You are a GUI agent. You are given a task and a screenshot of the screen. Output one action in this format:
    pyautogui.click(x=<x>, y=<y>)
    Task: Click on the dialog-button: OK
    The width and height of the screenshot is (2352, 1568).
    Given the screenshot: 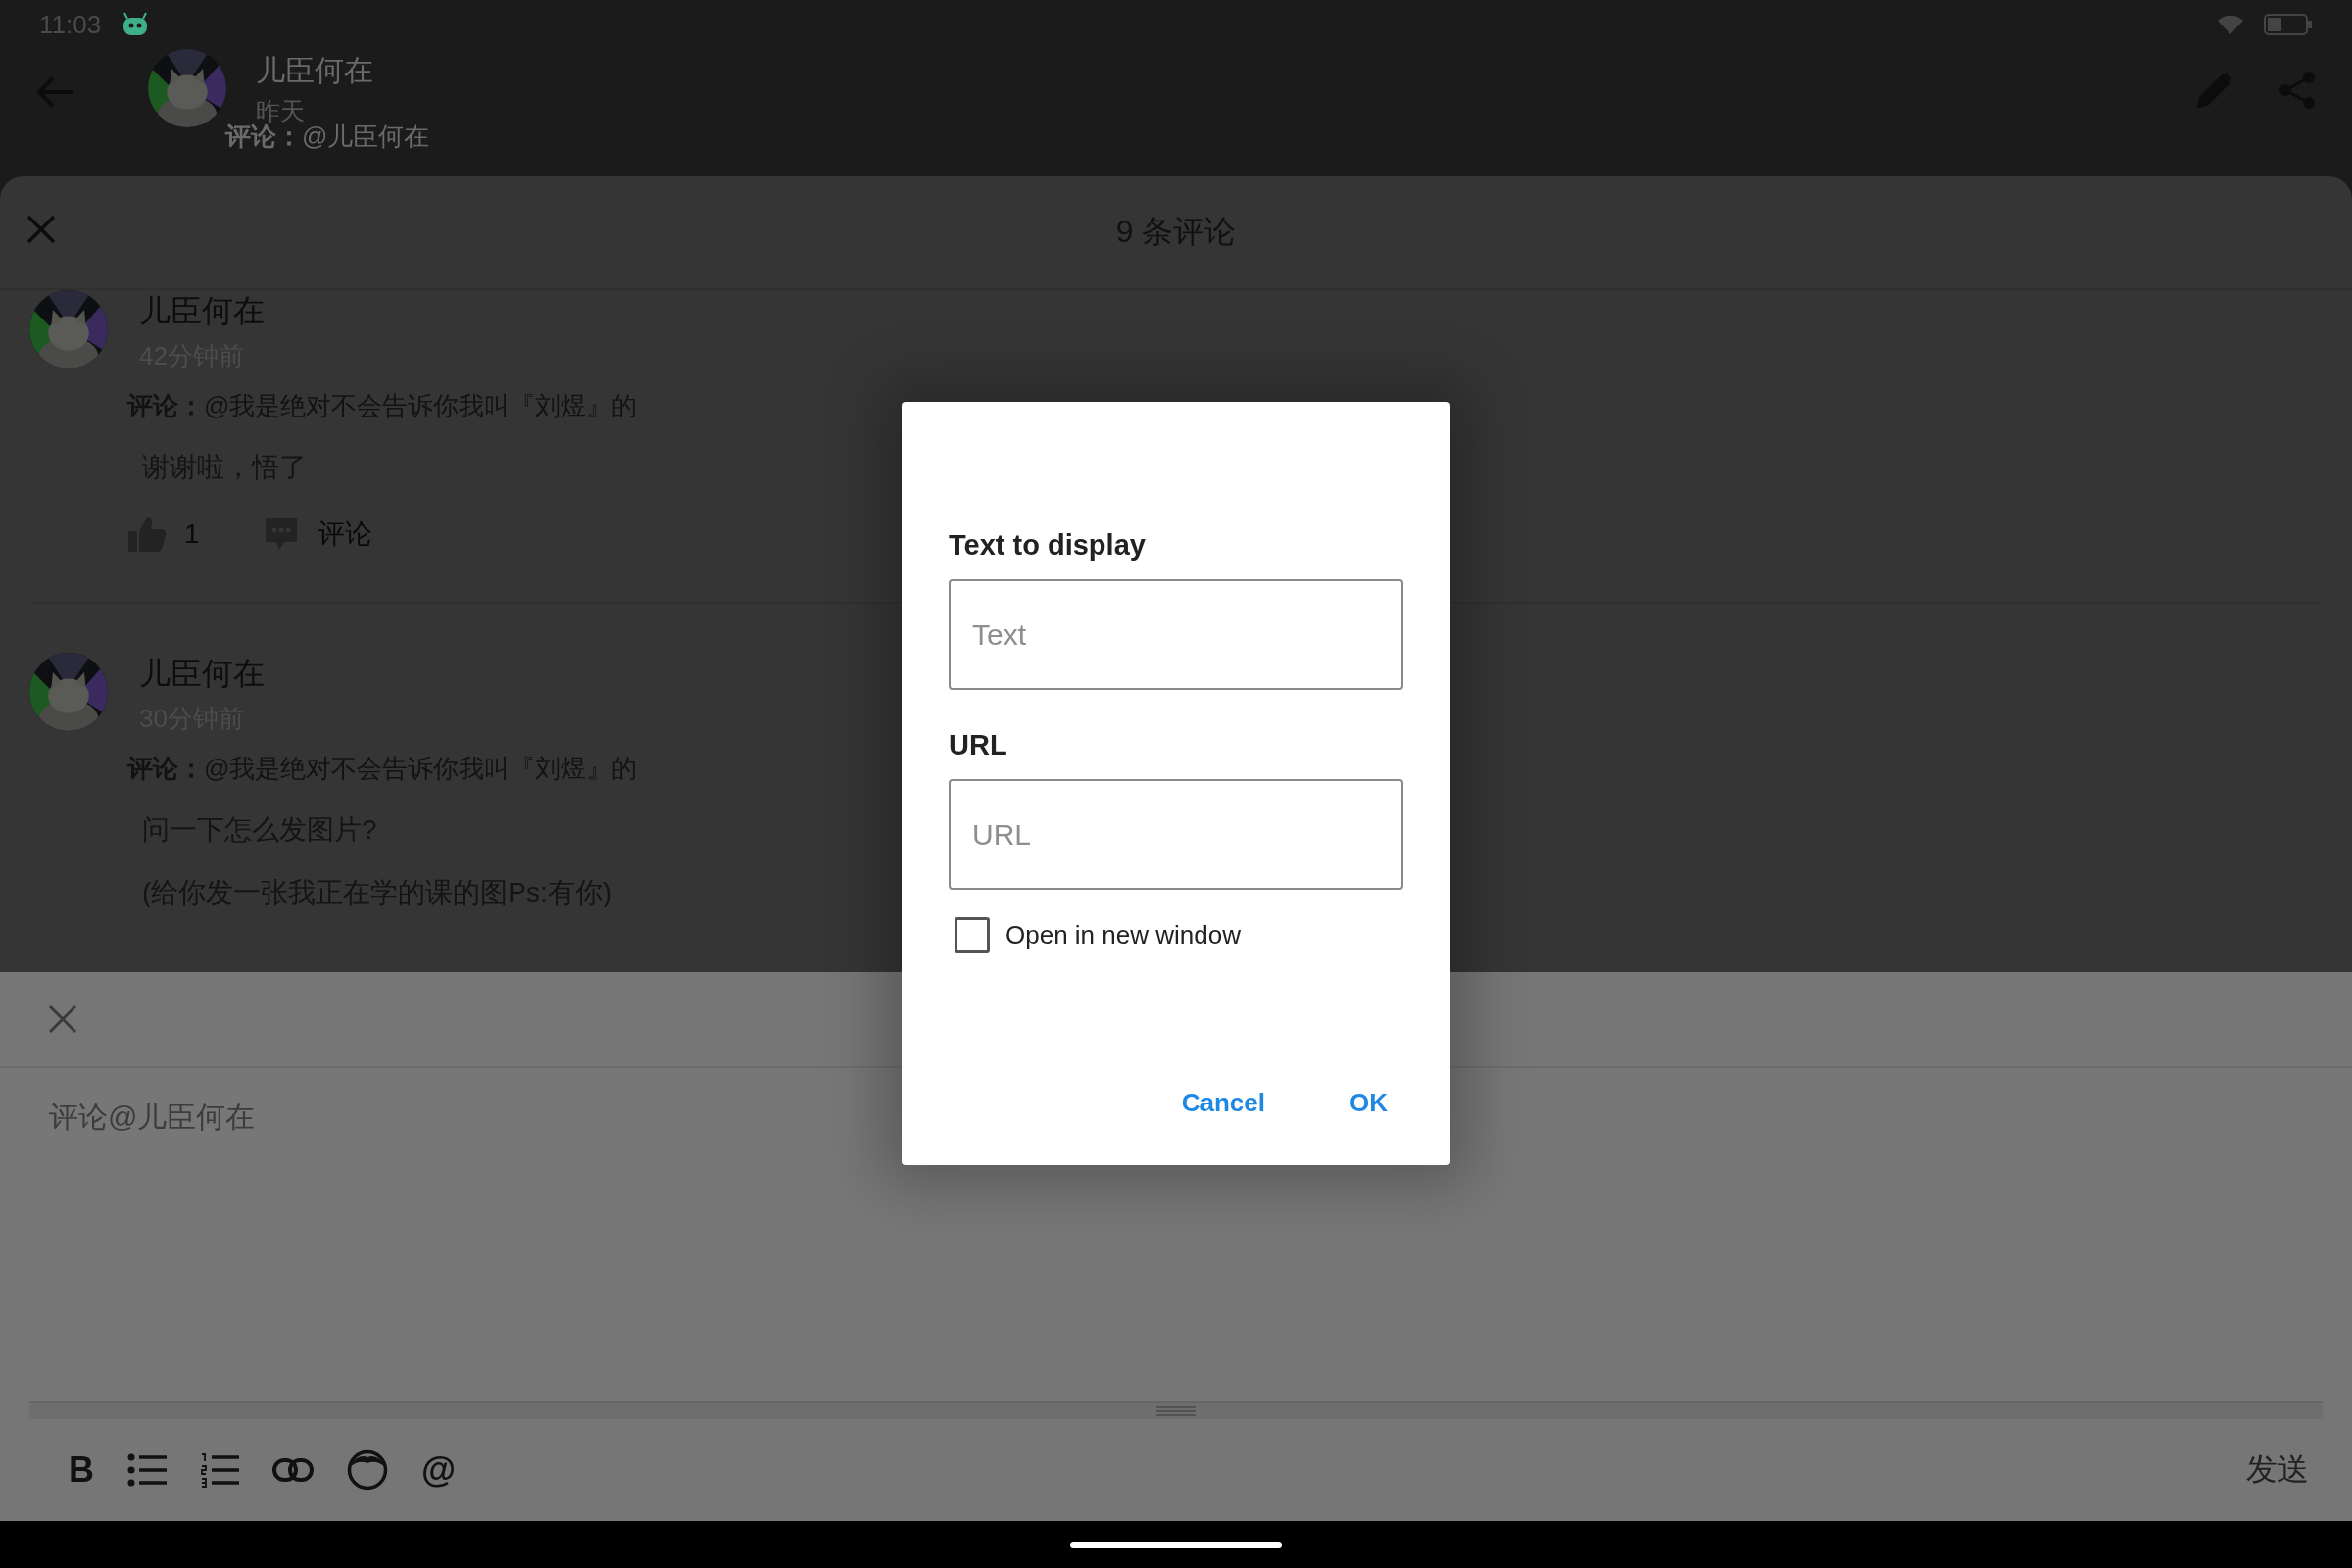 What is the action you would take?
    pyautogui.click(x=1368, y=1103)
    